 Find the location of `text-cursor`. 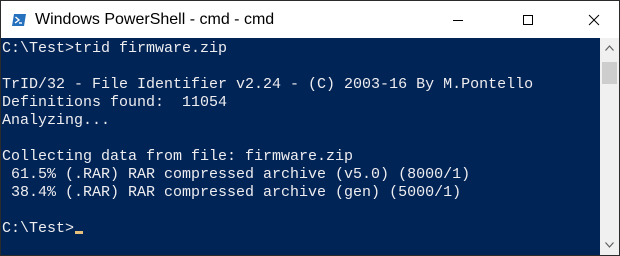

text-cursor is located at coordinates (79, 232).